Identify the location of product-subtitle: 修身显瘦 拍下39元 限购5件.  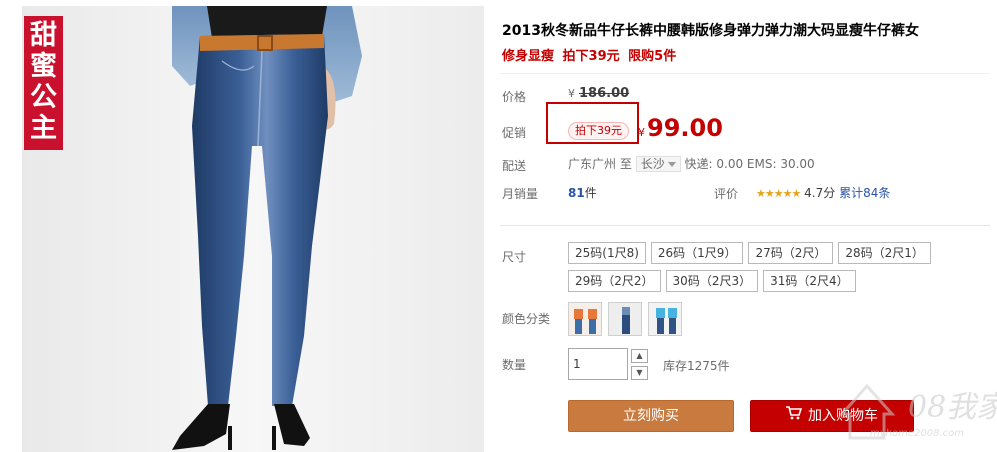
(591, 54).